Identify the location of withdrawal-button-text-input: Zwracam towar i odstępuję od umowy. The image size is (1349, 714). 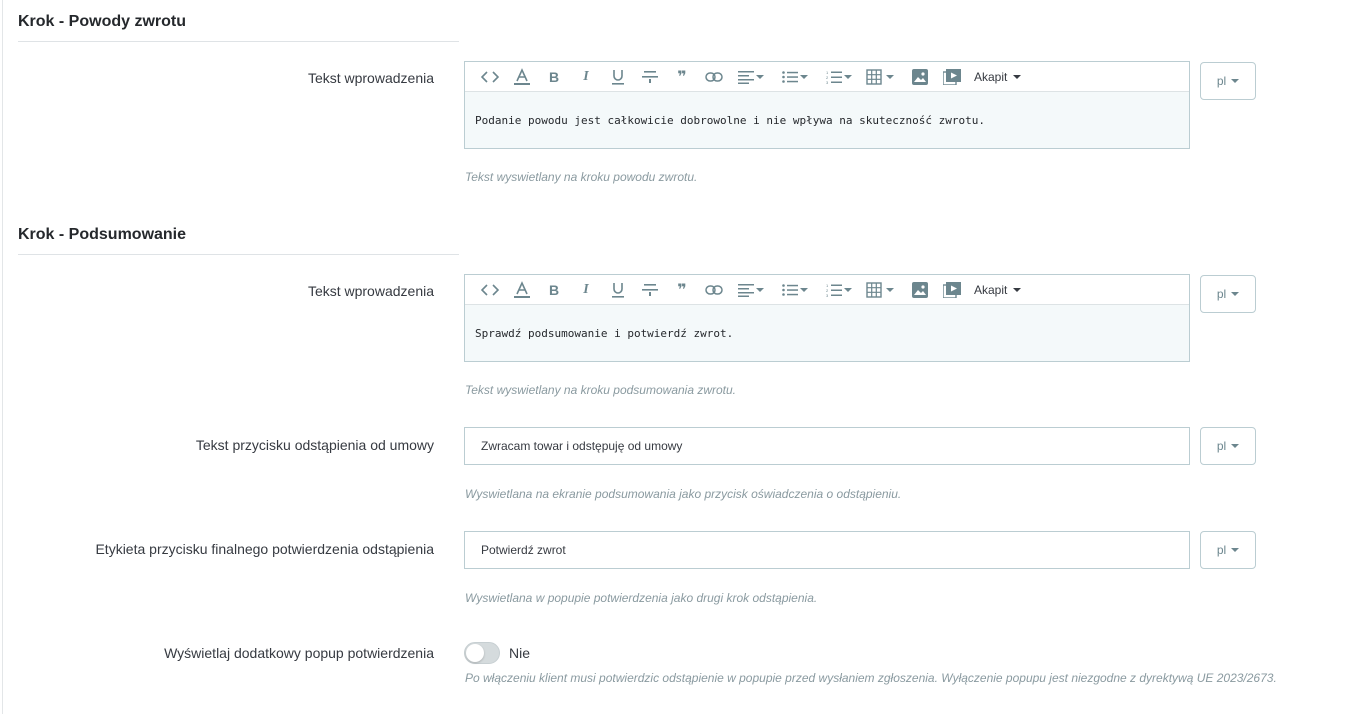
(827, 446).